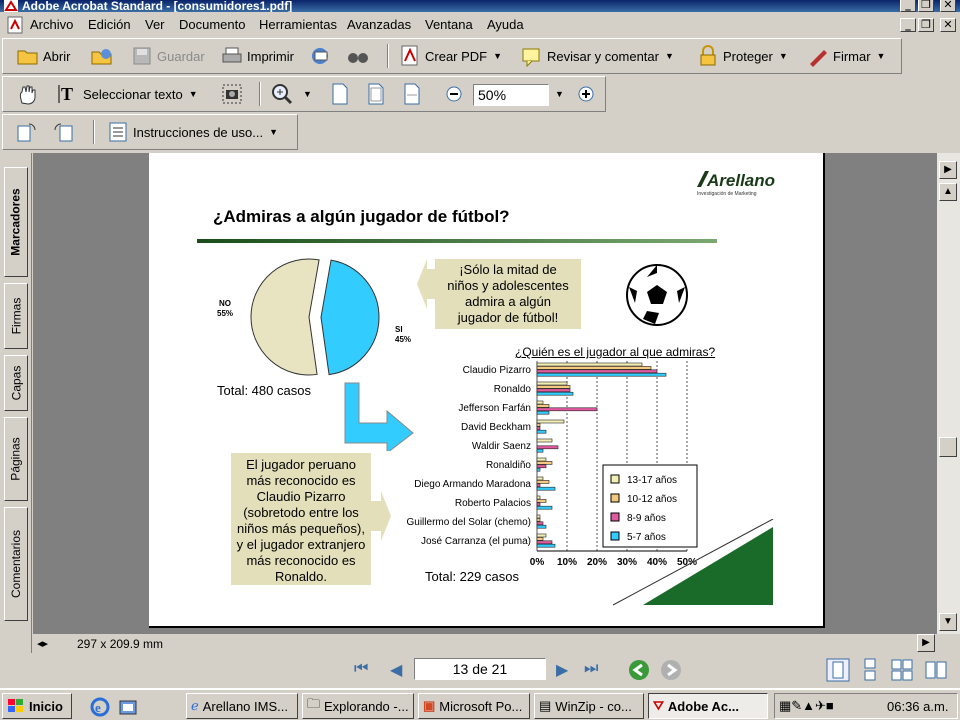 This screenshot has width=960, height=720. I want to click on select-text-label: Seleccionar texto, so click(133, 94).